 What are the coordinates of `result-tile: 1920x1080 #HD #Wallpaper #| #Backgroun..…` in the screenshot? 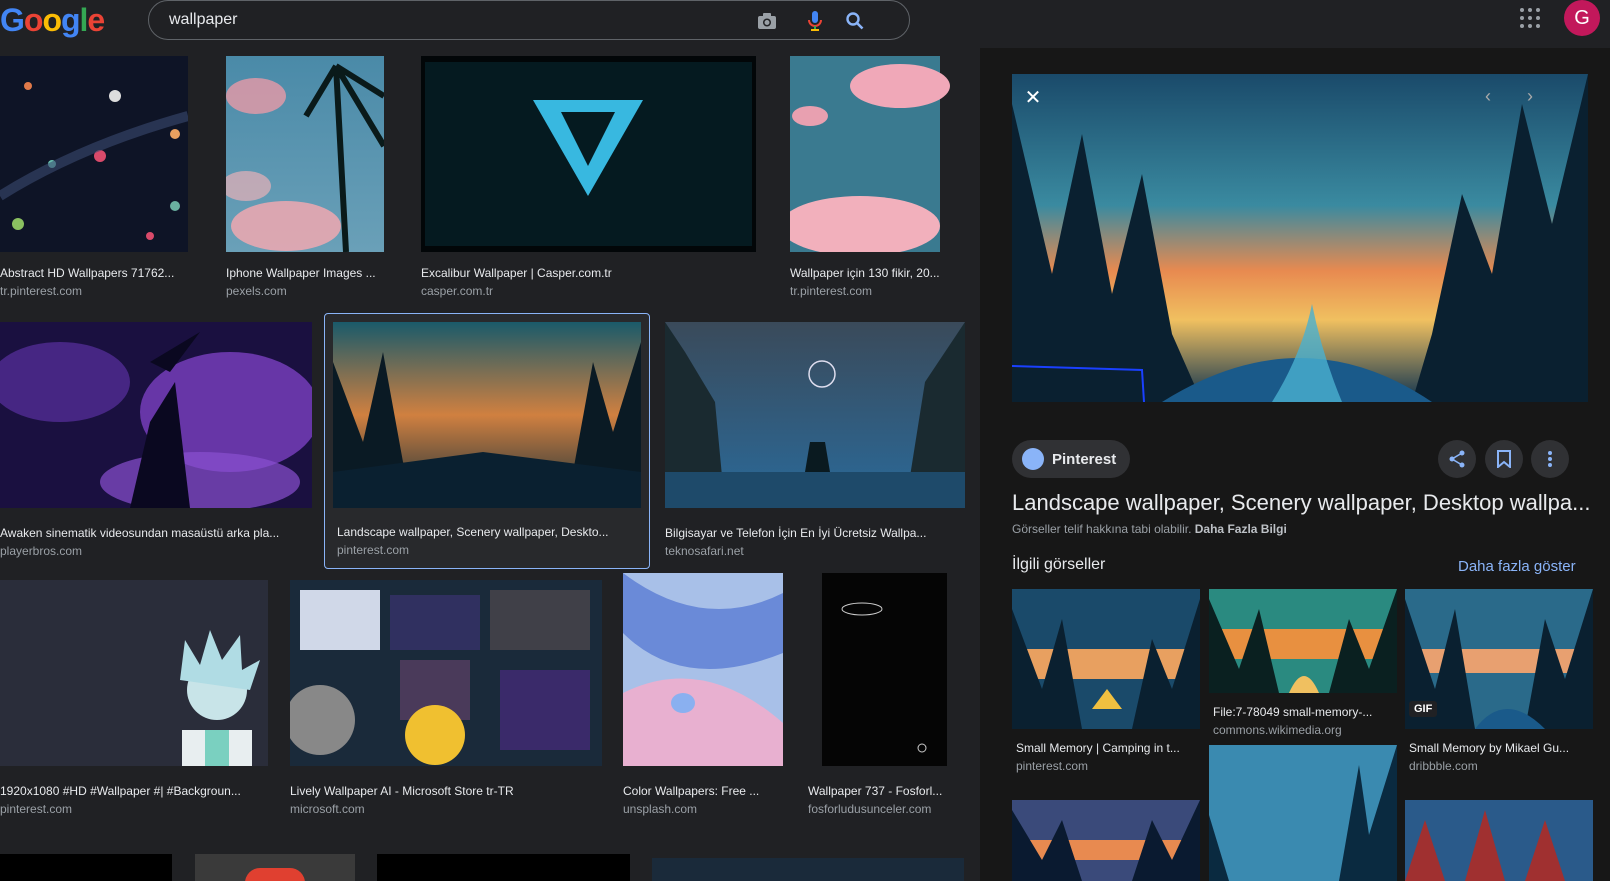 It's located at (134, 700).